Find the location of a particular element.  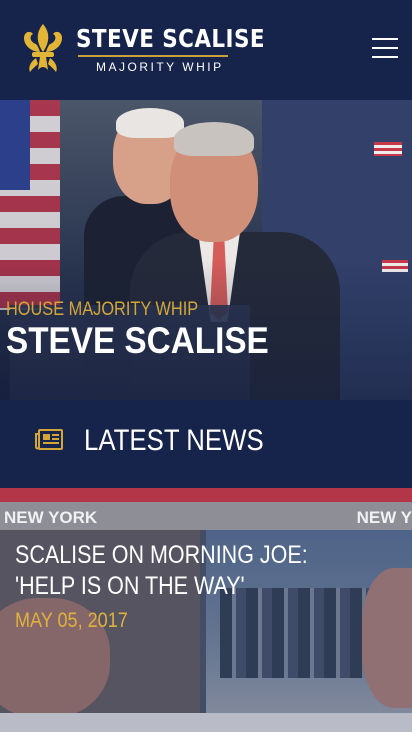

hero-title: STEVE SCALISE is located at coordinates (137, 340).